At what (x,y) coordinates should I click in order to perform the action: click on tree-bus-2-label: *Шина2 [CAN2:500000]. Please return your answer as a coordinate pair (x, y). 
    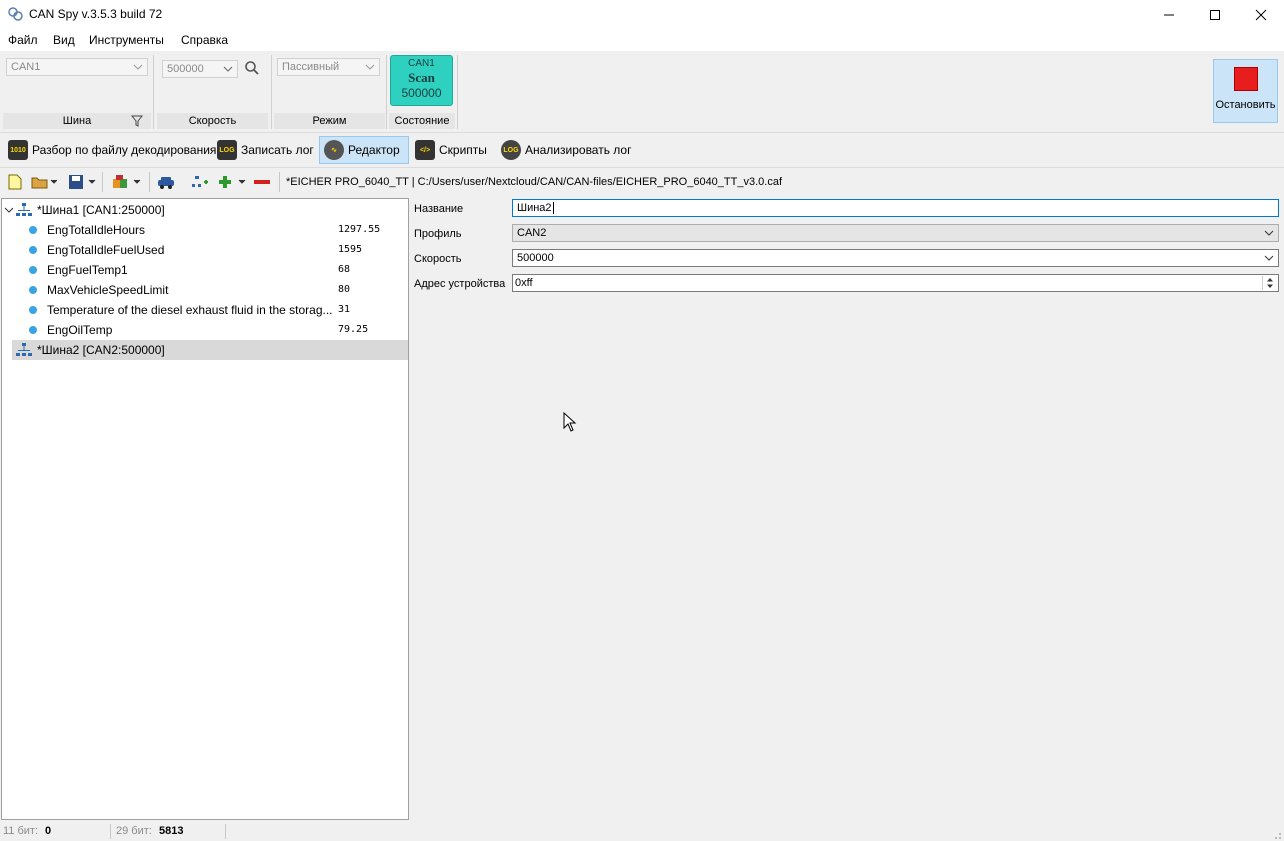
    Looking at the image, I should click on (101, 350).